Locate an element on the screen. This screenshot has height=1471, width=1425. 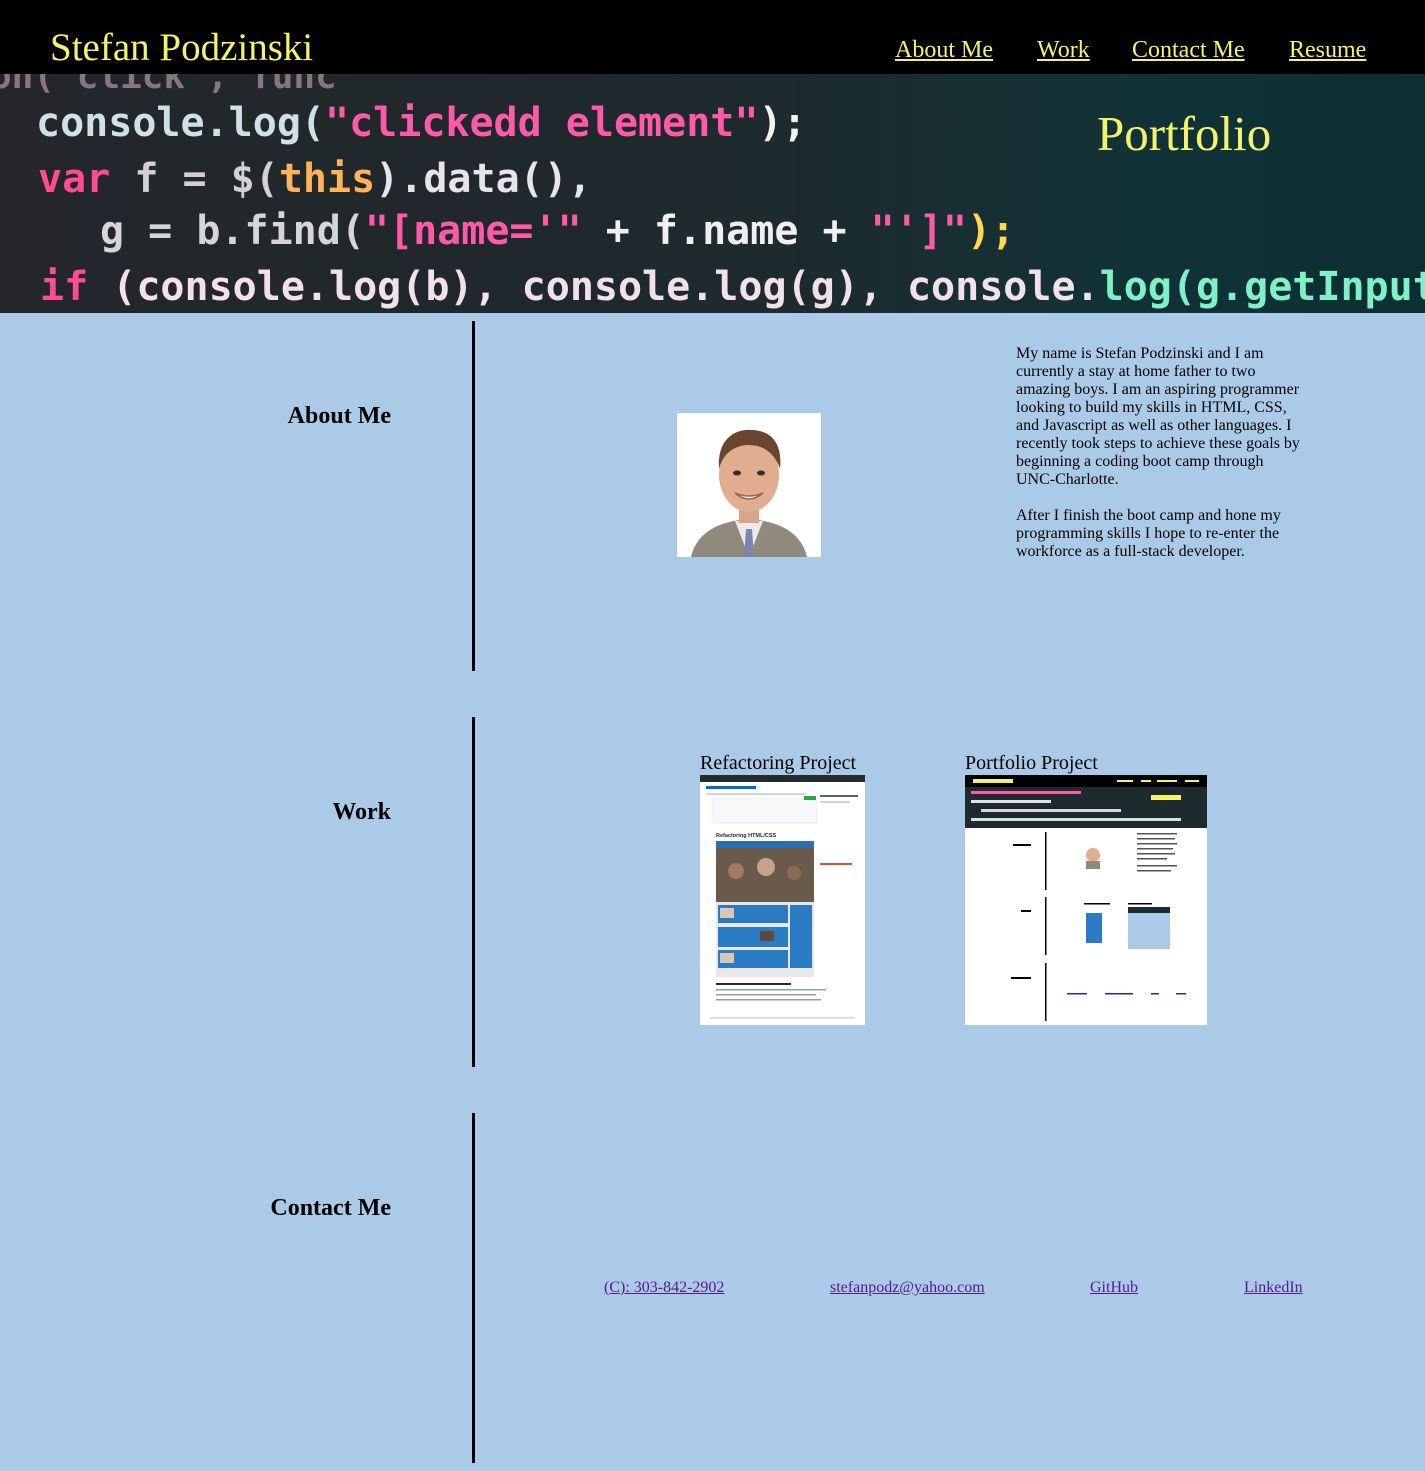
project-thumbnail-refactoring: Refactoring HTML/CSS is located at coordinates (782, 900).